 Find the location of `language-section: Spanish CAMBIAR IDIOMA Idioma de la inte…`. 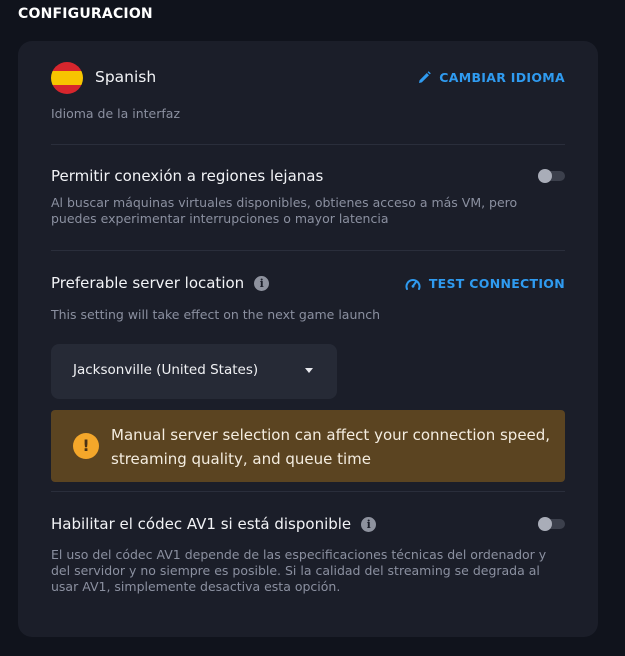

language-section: Spanish CAMBIAR IDIOMA Idioma de la inte… is located at coordinates (308, 92).